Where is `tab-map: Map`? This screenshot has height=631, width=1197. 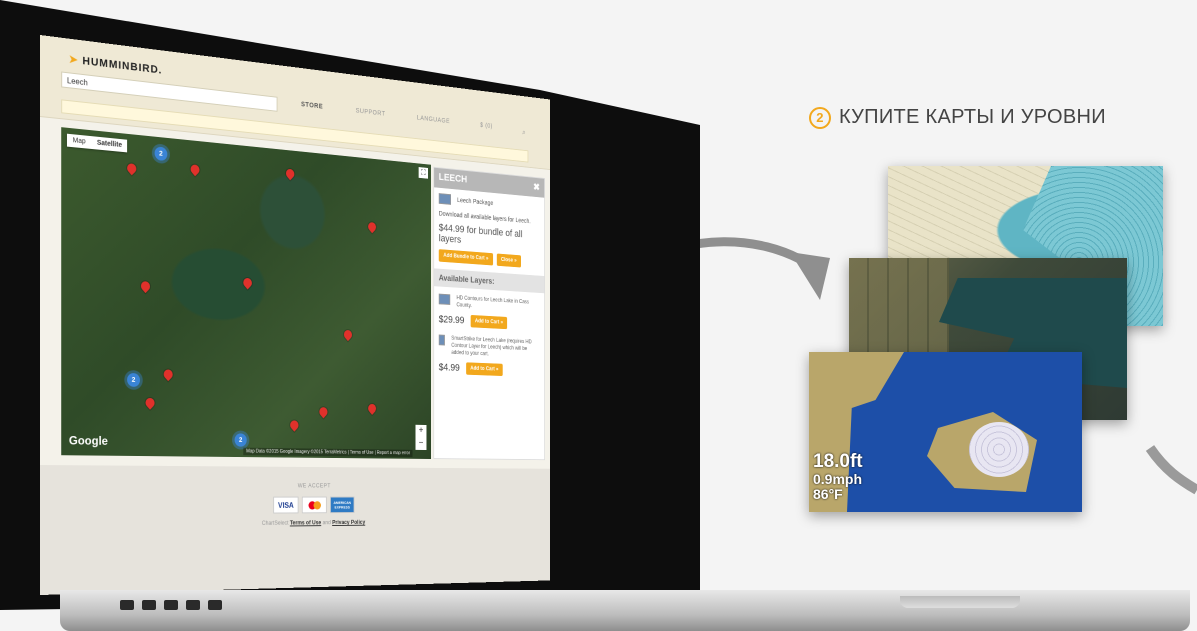 tab-map: Map is located at coordinates (79, 141).